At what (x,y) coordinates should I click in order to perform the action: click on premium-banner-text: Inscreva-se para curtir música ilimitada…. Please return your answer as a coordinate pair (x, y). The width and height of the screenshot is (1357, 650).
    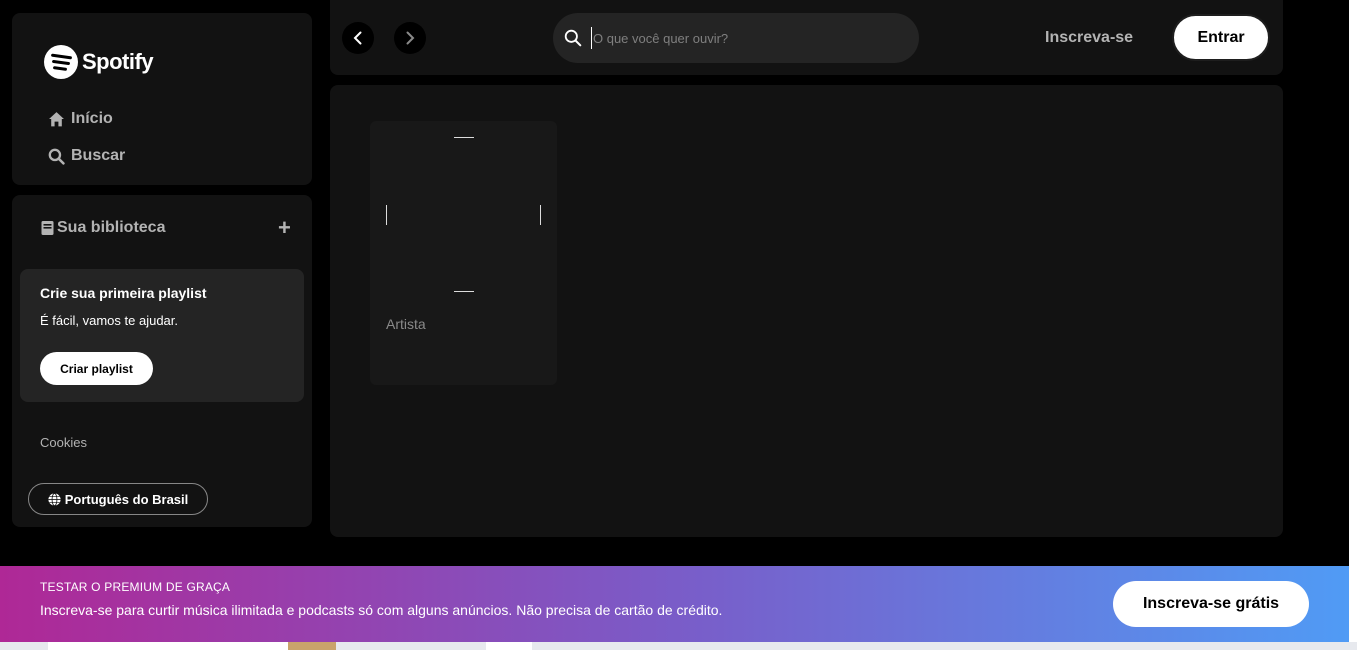
    Looking at the image, I should click on (381, 610).